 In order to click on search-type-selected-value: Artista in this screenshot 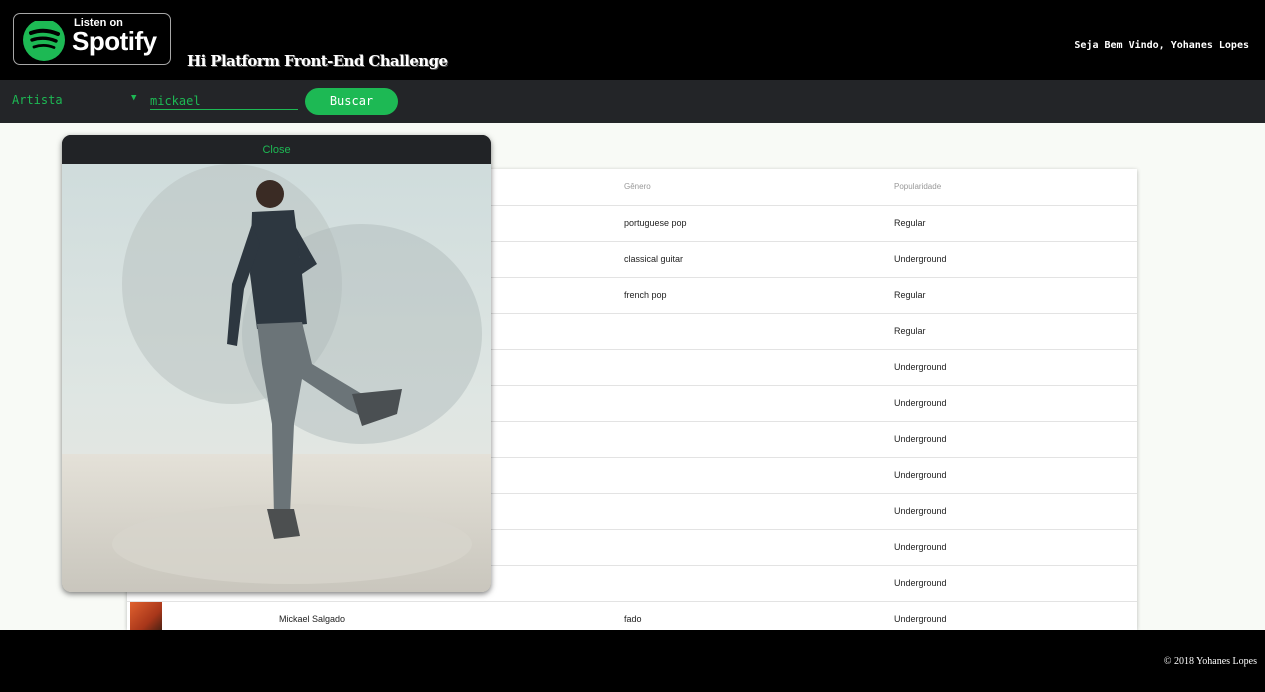, I will do `click(37, 100)`.